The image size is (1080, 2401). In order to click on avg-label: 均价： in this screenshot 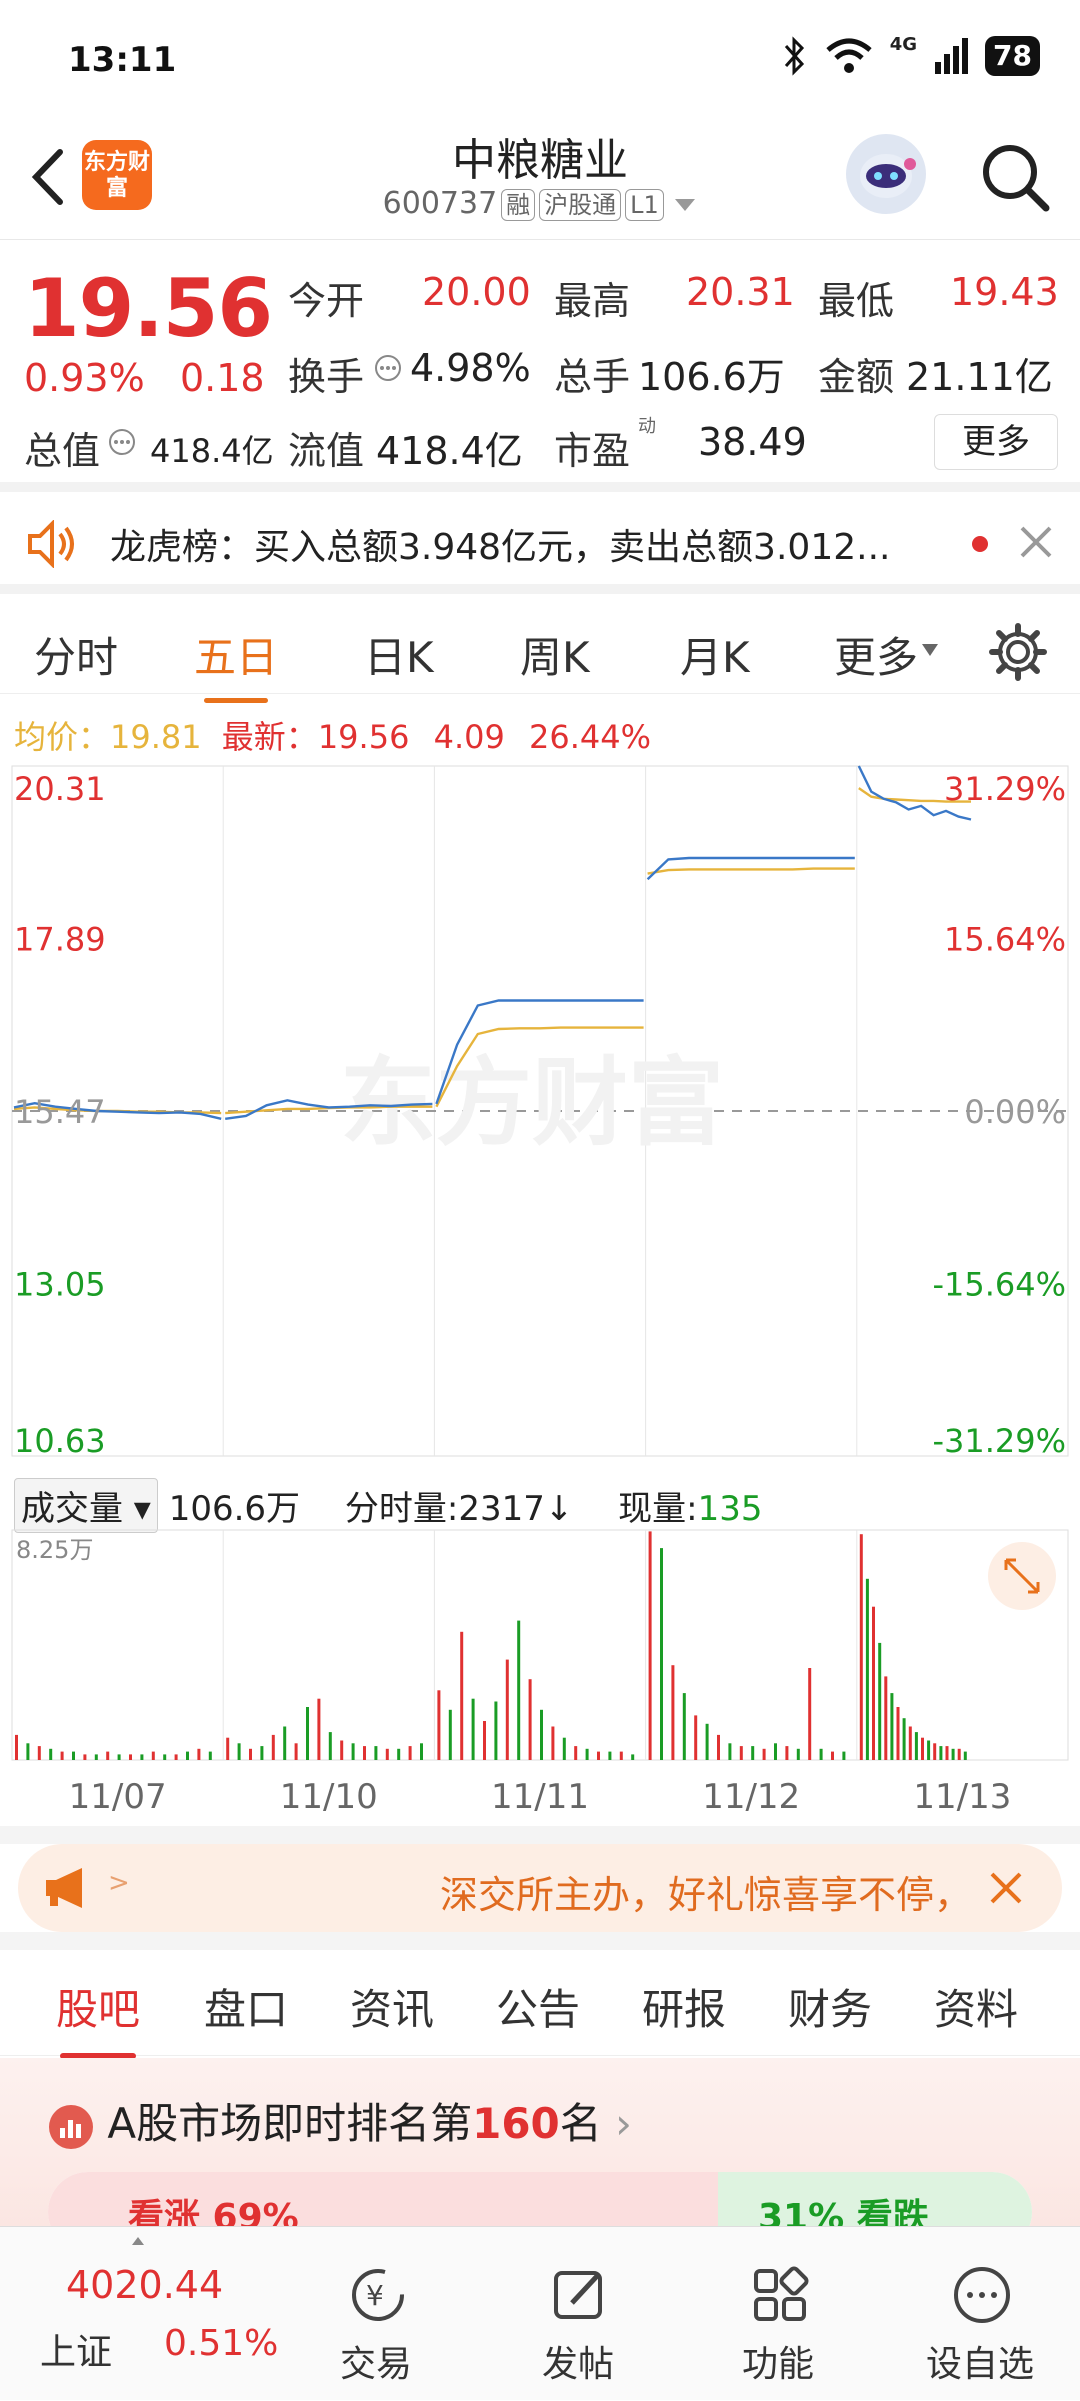, I will do `click(62, 737)`.